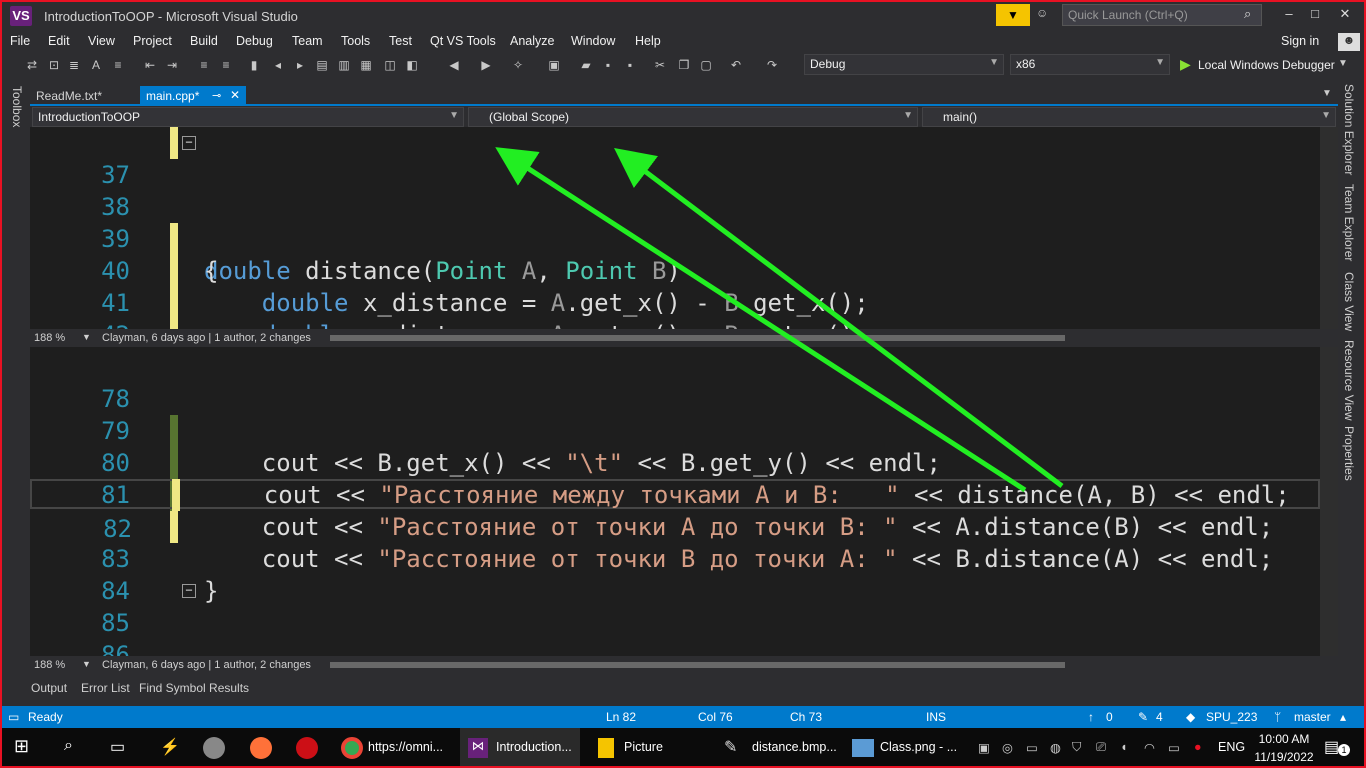 The height and width of the screenshot is (768, 1366). What do you see at coordinates (20, 41) in the screenshot?
I see `menu-file: File` at bounding box center [20, 41].